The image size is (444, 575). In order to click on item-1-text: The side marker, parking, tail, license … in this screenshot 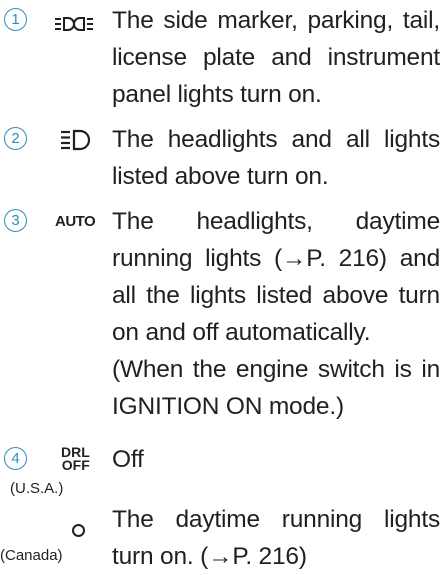, I will do `click(276, 57)`.